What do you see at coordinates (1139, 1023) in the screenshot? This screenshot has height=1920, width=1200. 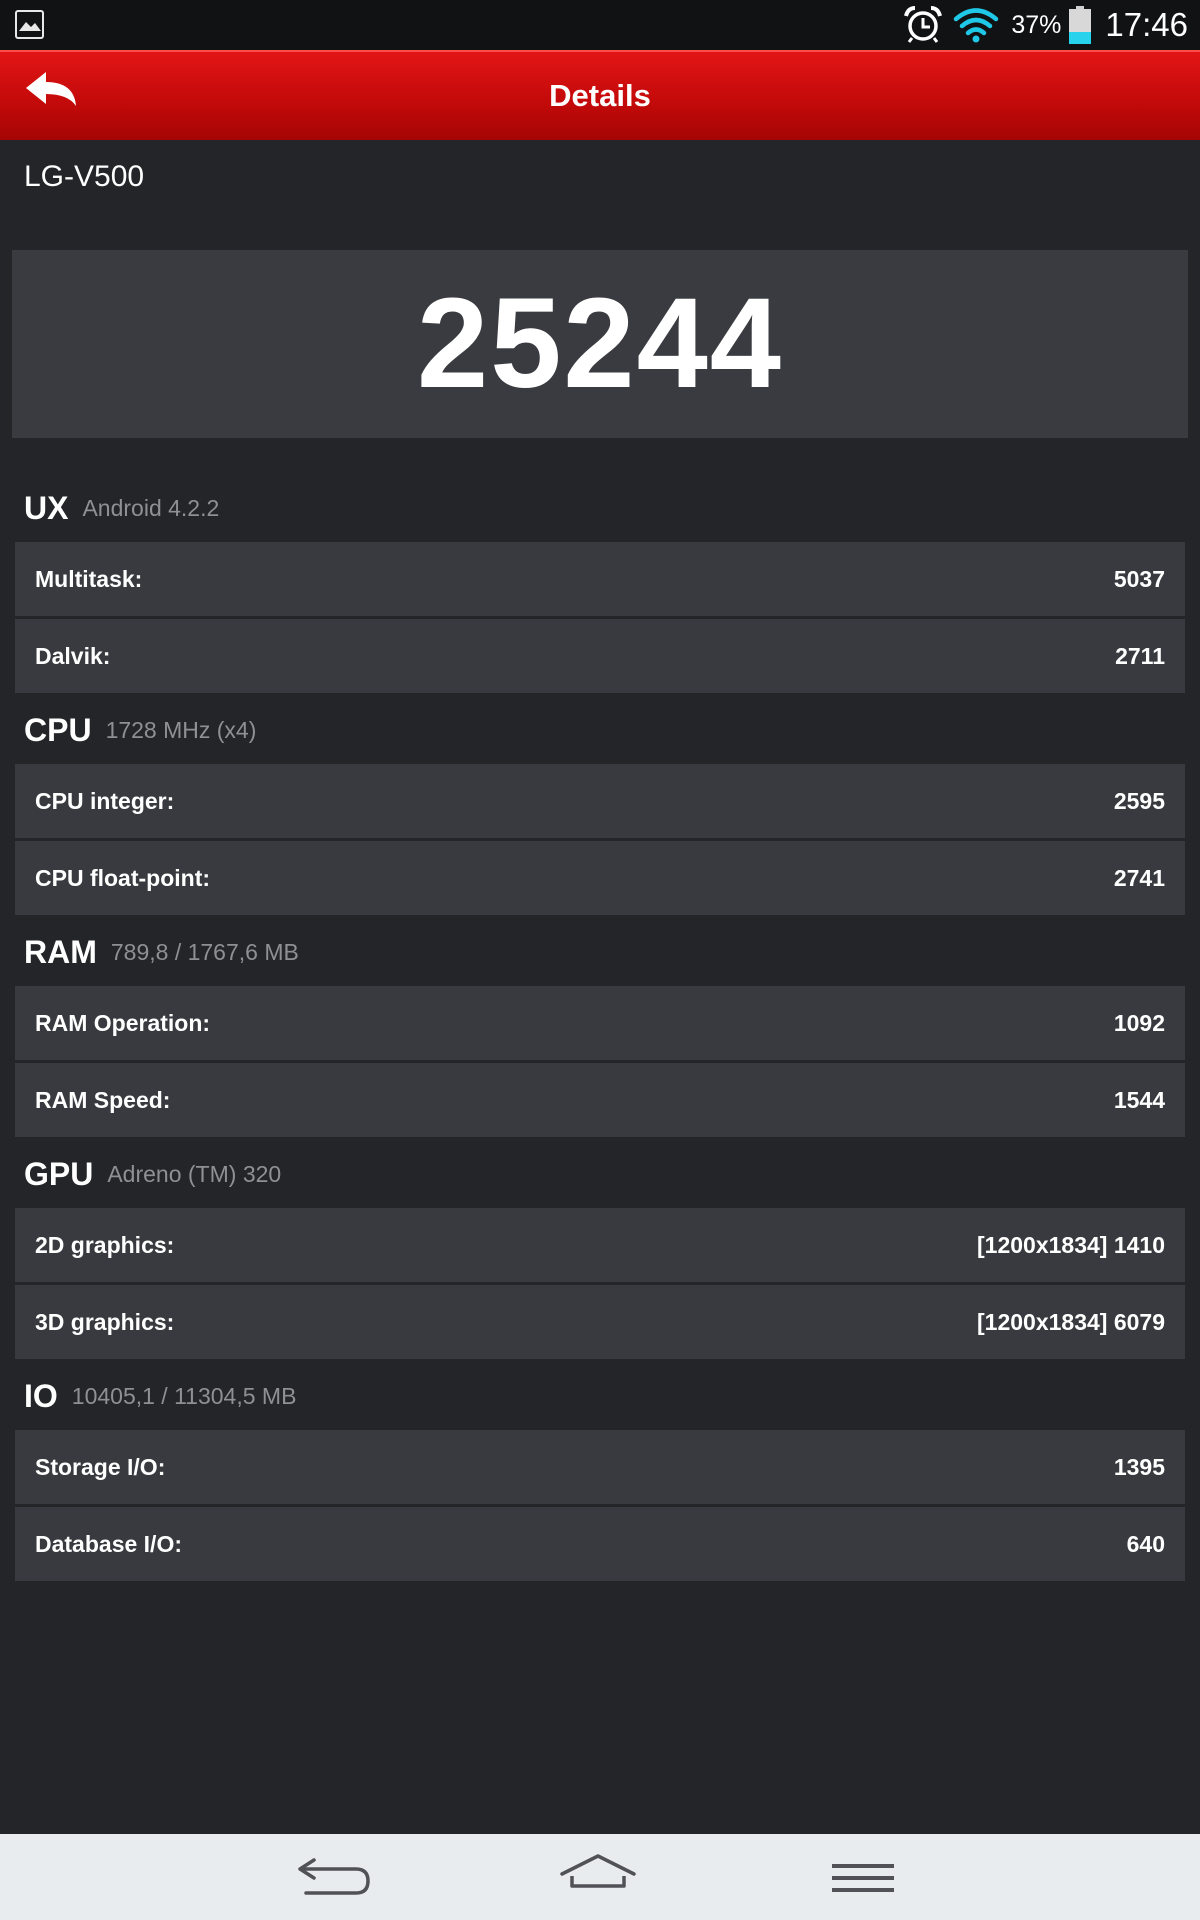 I see `row-value: 1092` at bounding box center [1139, 1023].